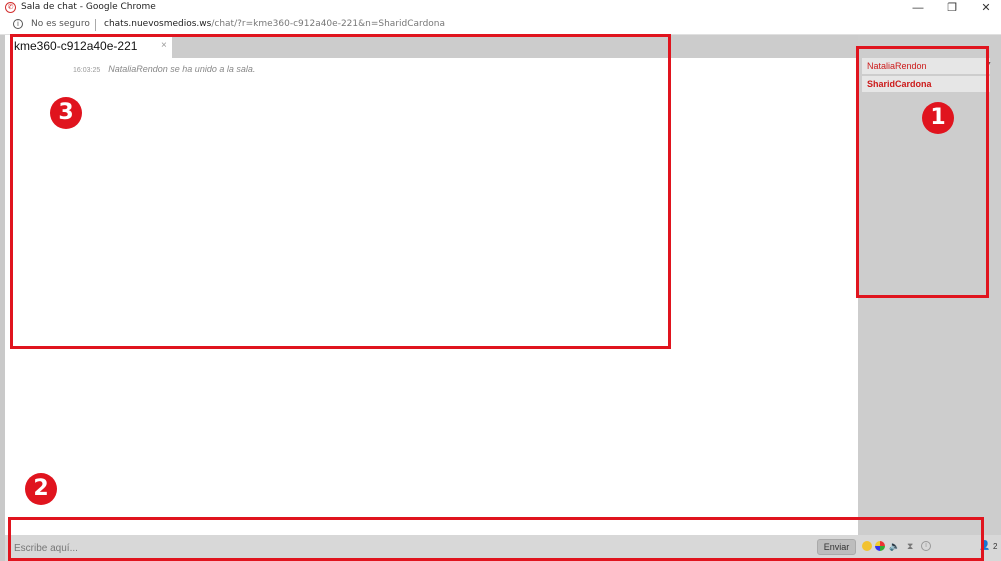  I want to click on chat-favicon-icon: ✆, so click(10, 7).